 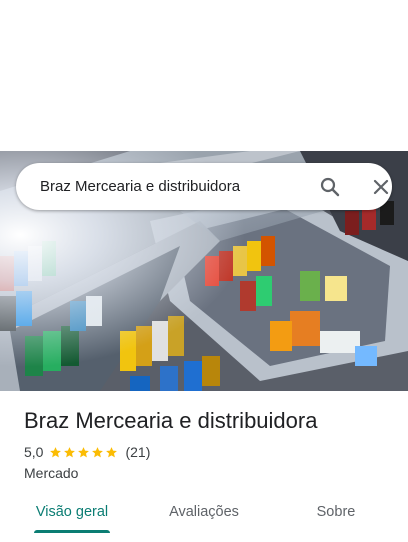 What do you see at coordinates (72, 531) in the screenshot?
I see `active-tab-indicator` at bounding box center [72, 531].